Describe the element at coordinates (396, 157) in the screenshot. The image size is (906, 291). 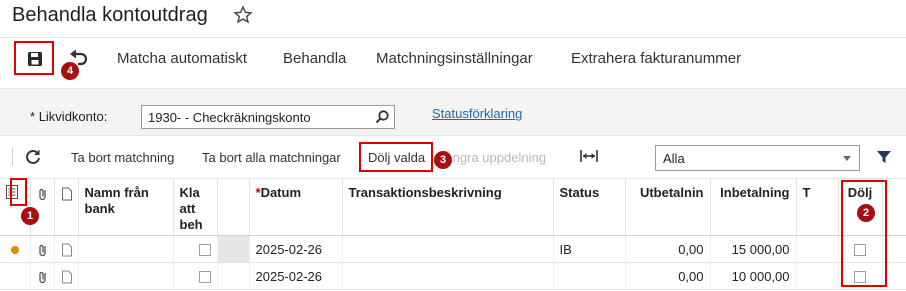
I see `hide-selected-button: Dölj valda` at that location.